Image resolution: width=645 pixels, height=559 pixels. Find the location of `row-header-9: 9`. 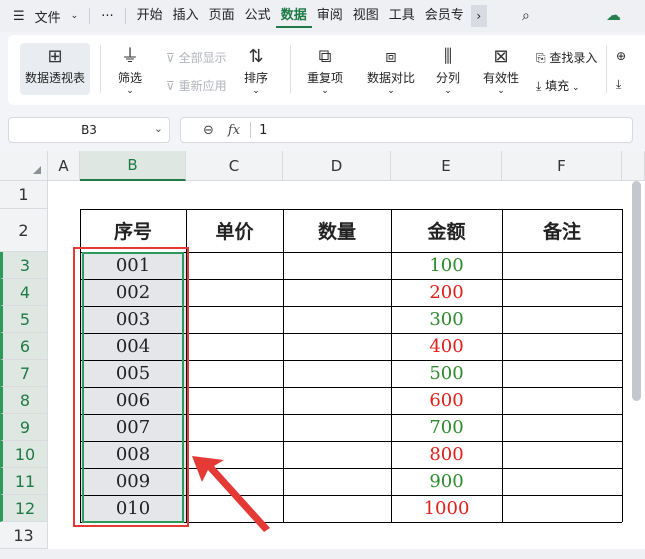

row-header-9: 9 is located at coordinates (24, 427).